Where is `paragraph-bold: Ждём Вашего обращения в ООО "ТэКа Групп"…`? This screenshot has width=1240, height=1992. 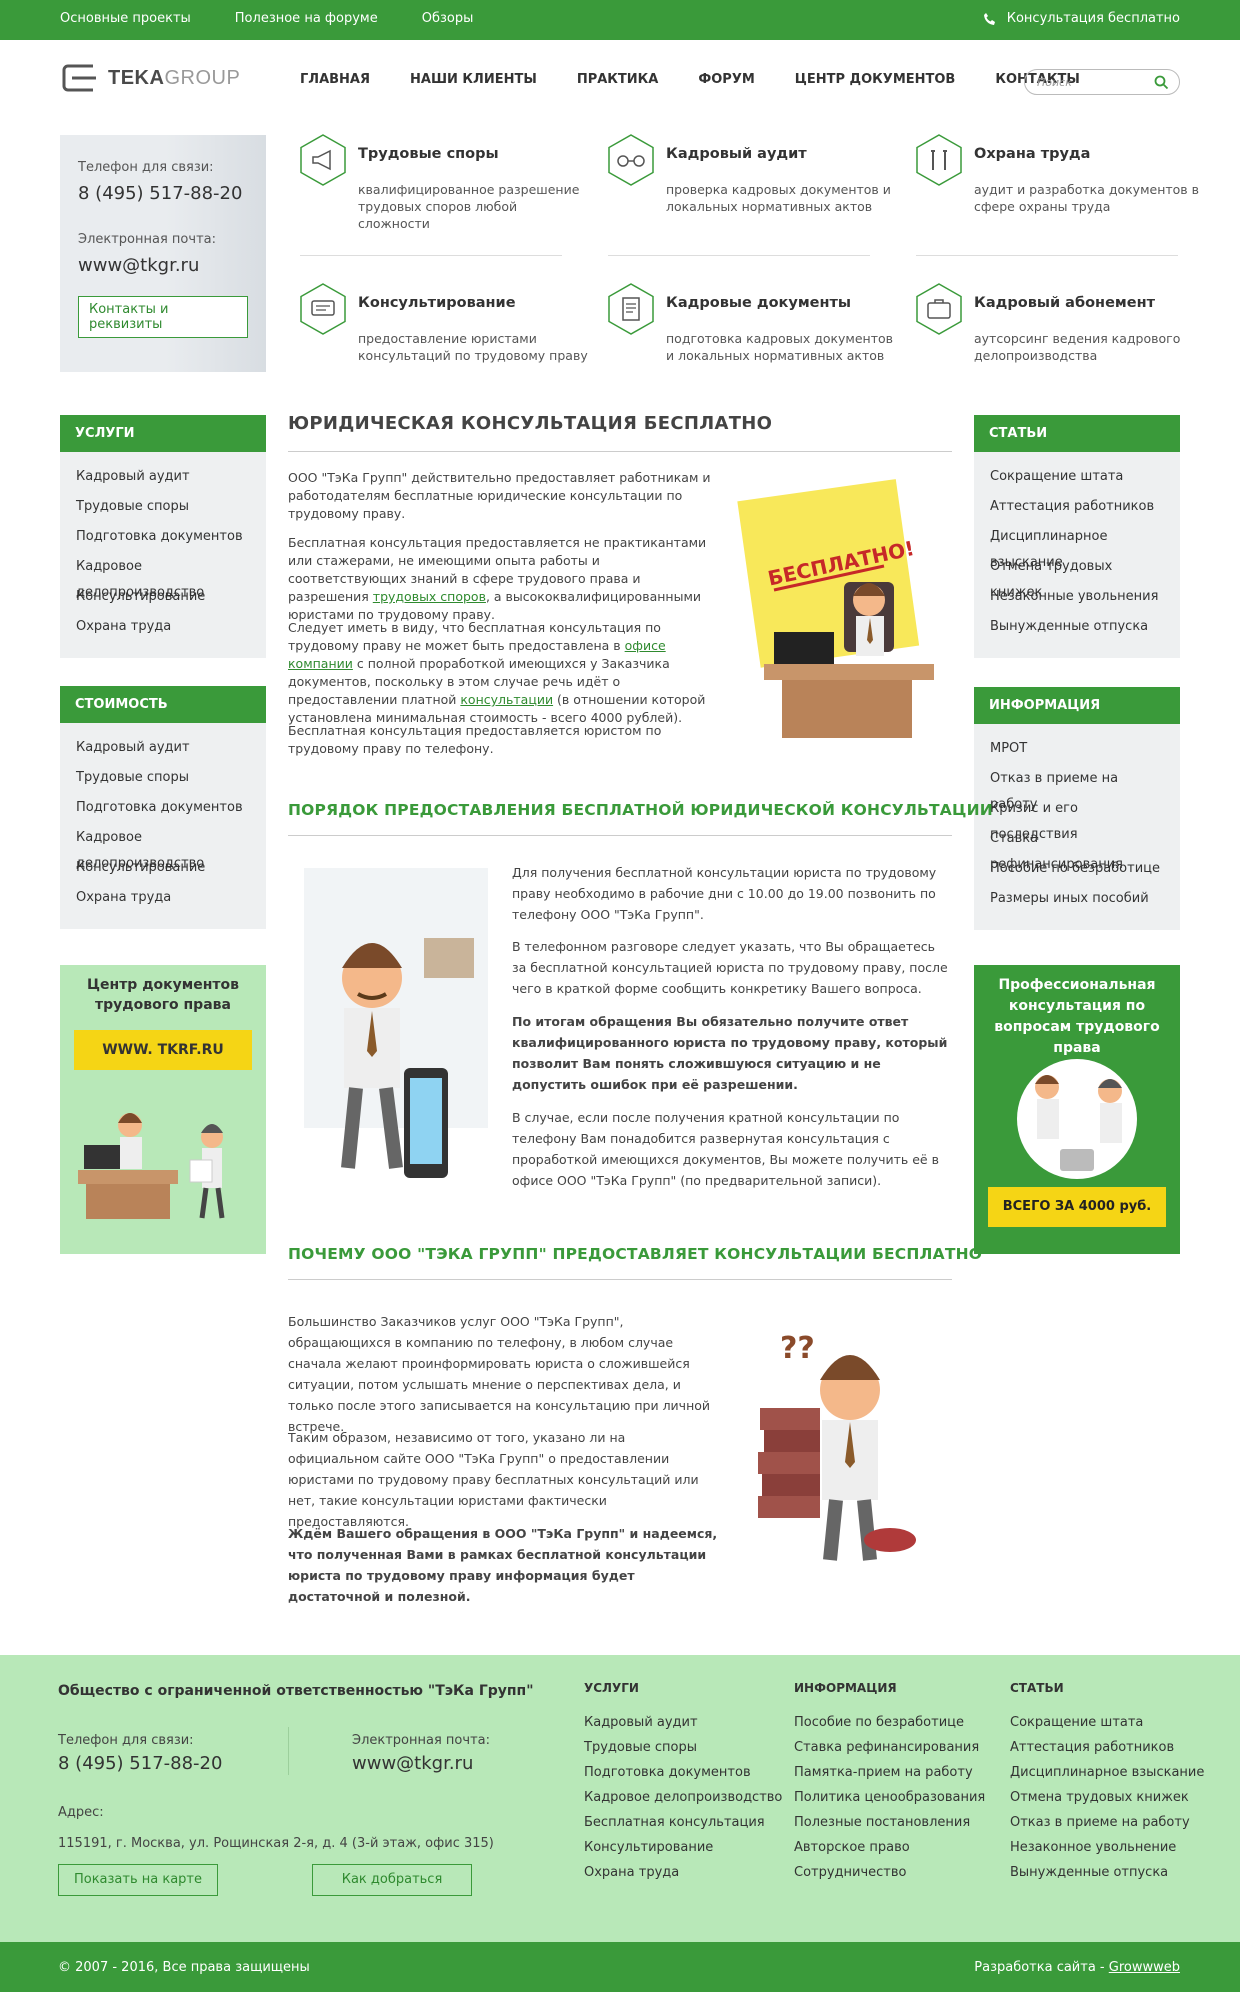 paragraph-bold: Ждём Вашего обращения в ООО "ТэКа Групп"… is located at coordinates (503, 1565).